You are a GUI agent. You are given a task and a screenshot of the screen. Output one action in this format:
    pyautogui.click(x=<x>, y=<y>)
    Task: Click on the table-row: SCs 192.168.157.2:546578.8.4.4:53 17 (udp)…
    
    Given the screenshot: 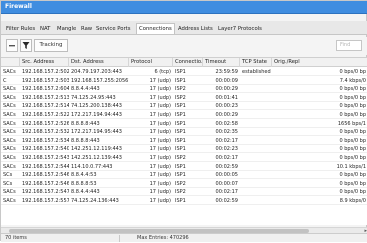 What is the action you would take?
    pyautogui.click(x=184, y=175)
    